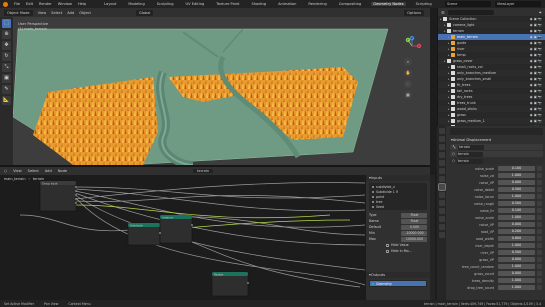  I want to click on modifier-row: 🔧 terrain, so click(496, 147).